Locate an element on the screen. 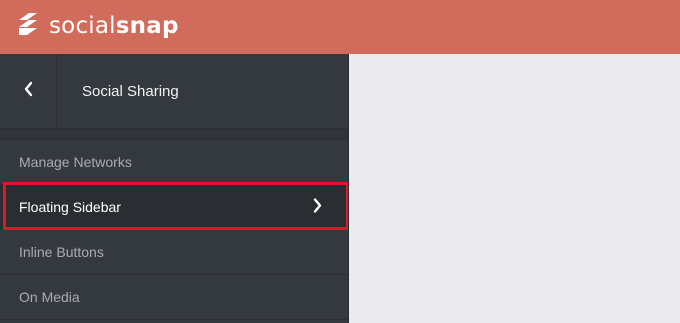 The width and height of the screenshot is (680, 323). panel-title: Social Sharing is located at coordinates (130, 91).